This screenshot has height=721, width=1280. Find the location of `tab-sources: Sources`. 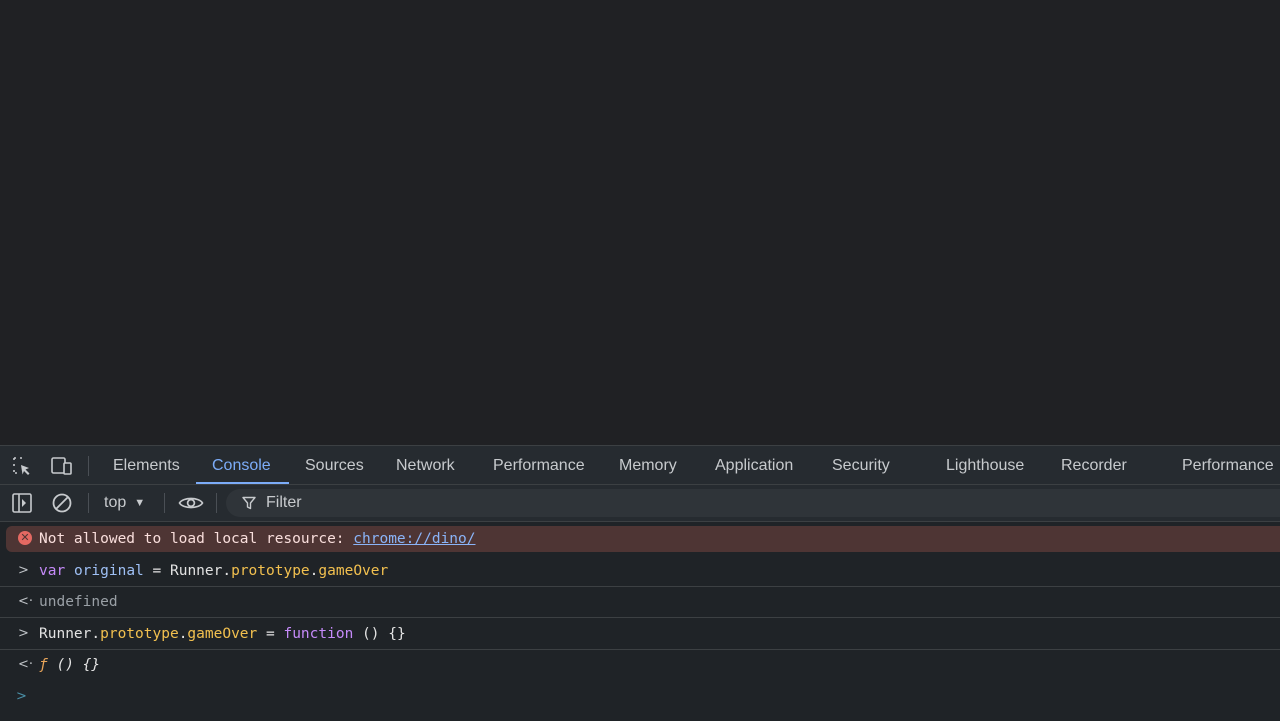

tab-sources: Sources is located at coordinates (334, 465).